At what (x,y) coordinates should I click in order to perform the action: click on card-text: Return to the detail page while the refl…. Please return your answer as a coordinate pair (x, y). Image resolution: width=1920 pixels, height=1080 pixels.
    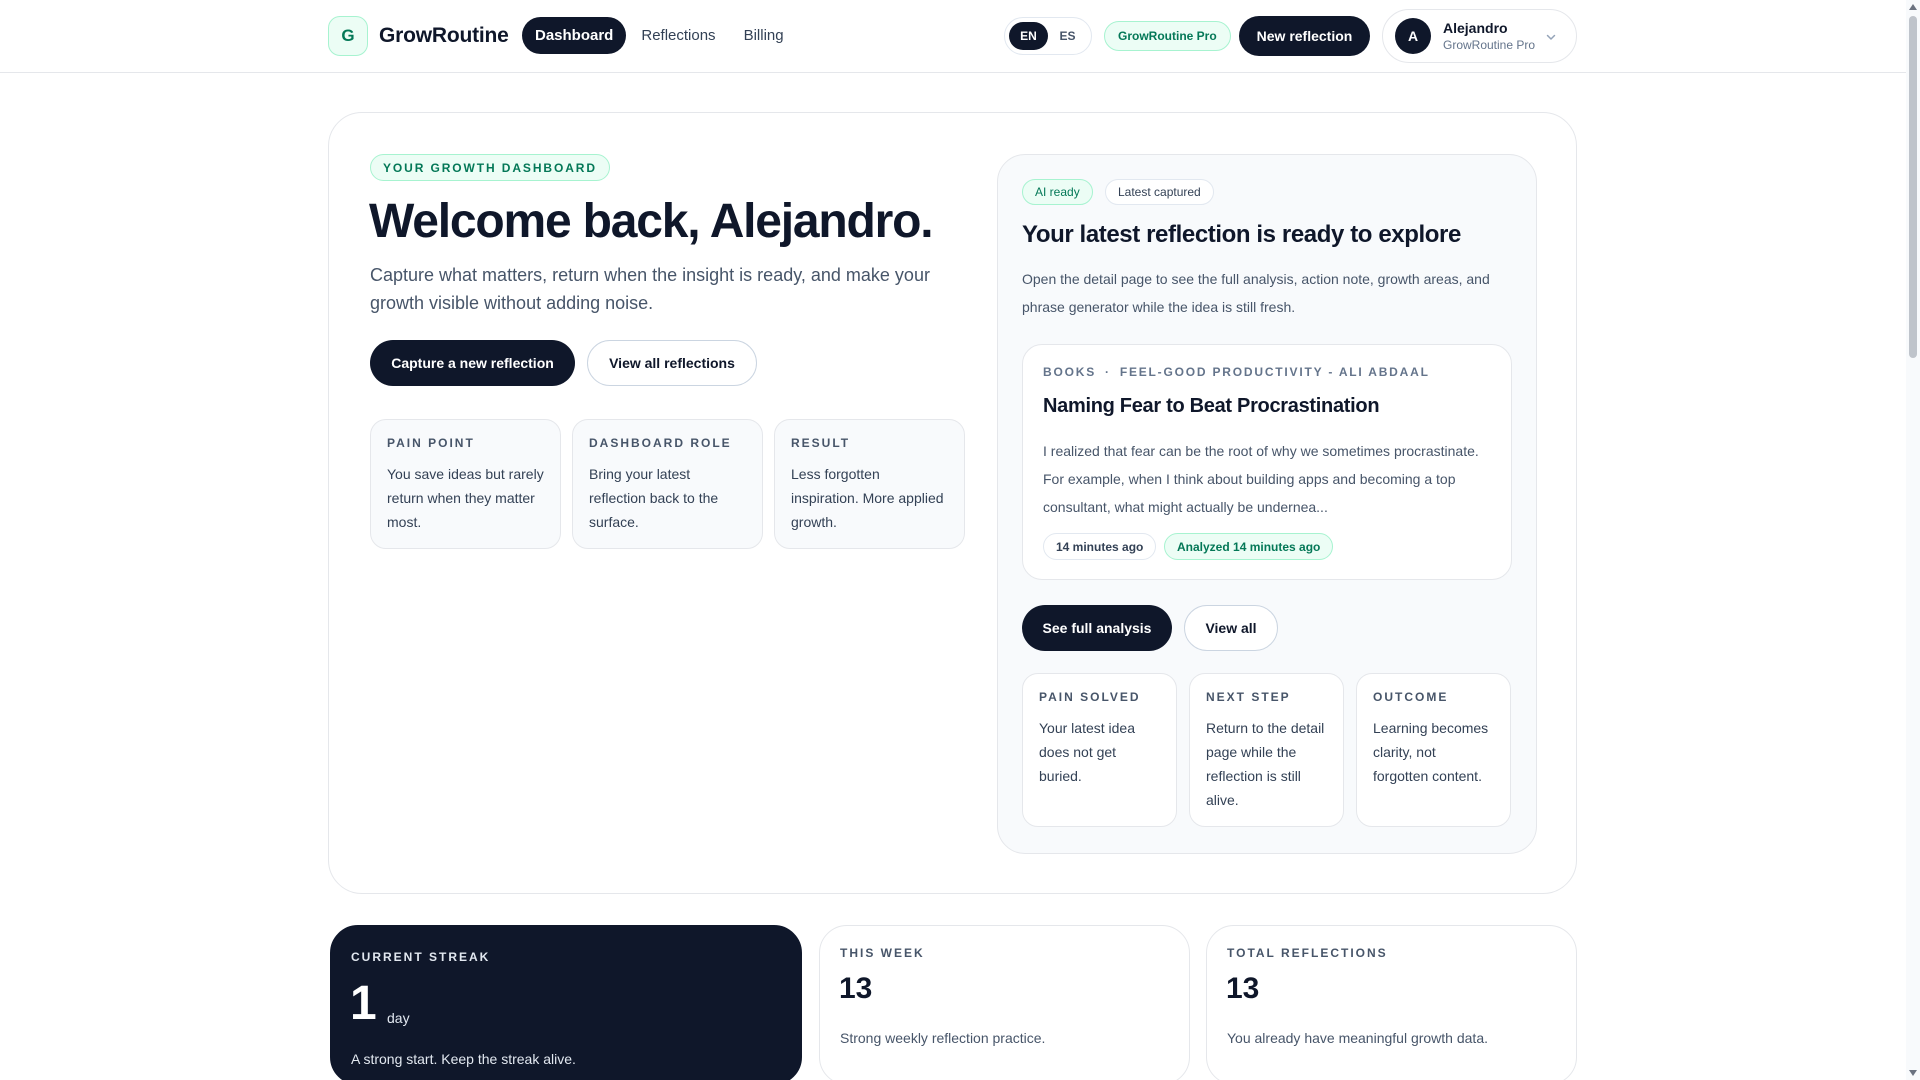
    Looking at the image, I should click on (1265, 764).